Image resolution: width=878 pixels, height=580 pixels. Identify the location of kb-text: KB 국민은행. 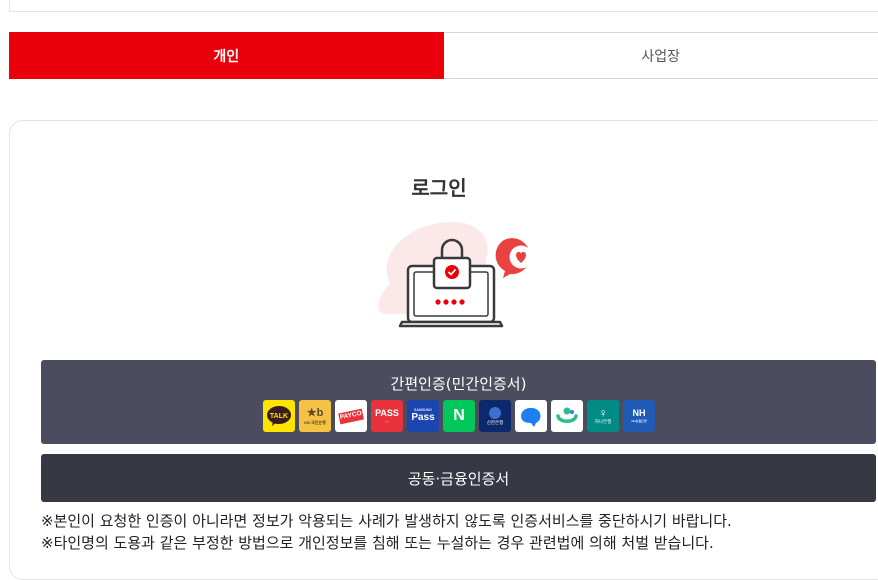
(315, 423).